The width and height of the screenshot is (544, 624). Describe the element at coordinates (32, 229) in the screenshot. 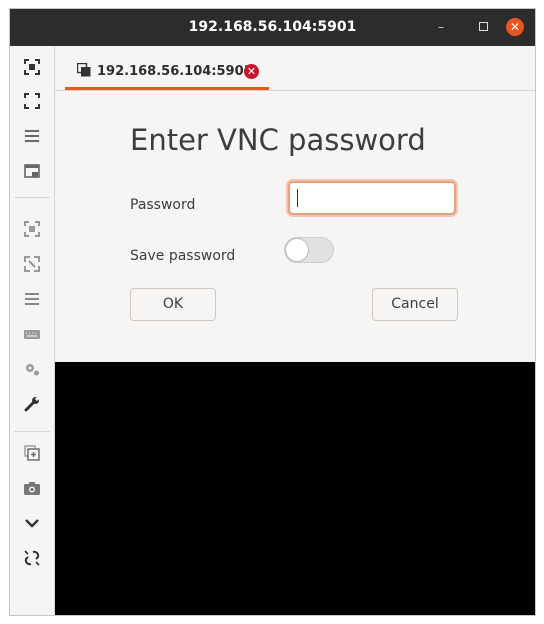

I see `dynamic-resolution-icon` at that location.